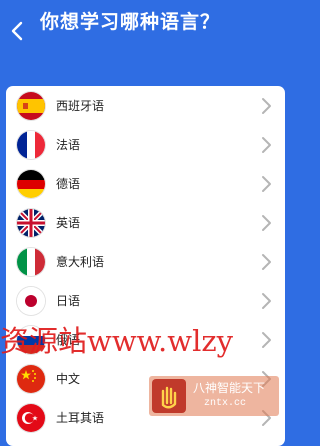  Describe the element at coordinates (68, 301) in the screenshot. I see `language-label: 日语` at that location.